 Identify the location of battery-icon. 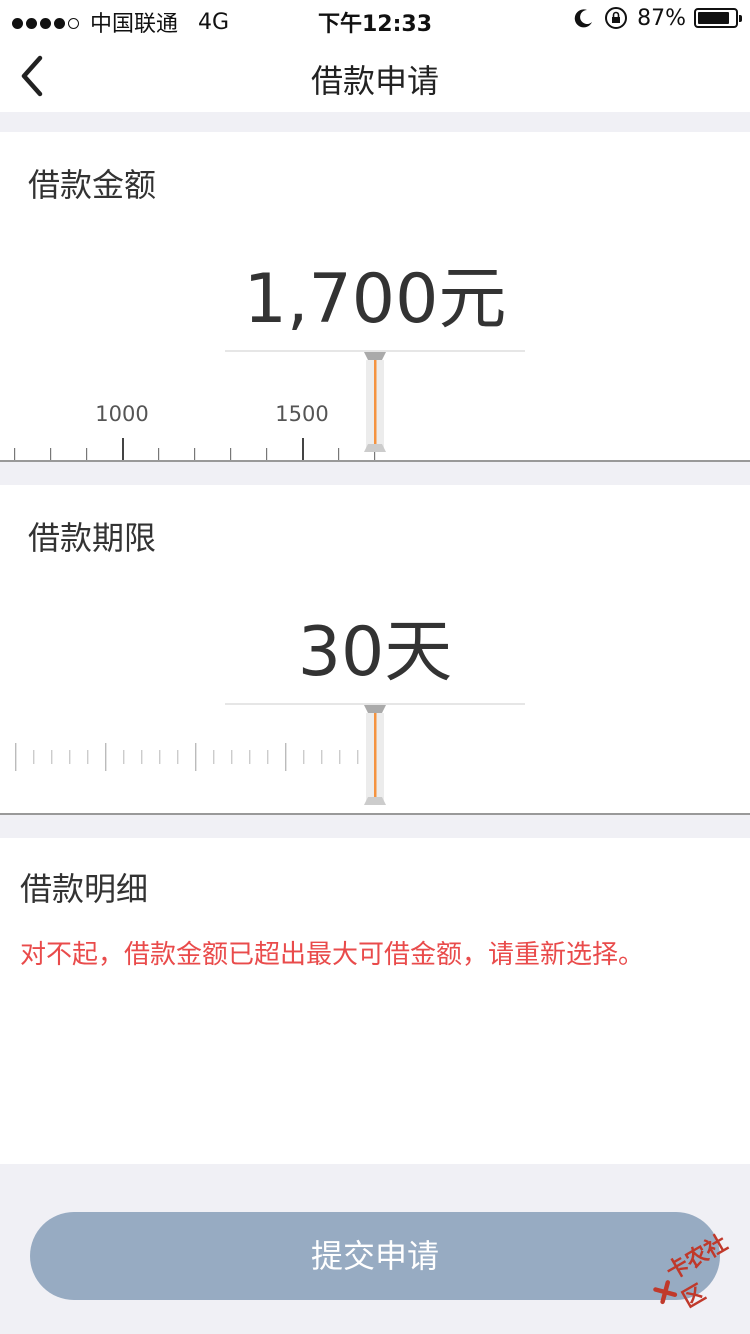
(718, 18).